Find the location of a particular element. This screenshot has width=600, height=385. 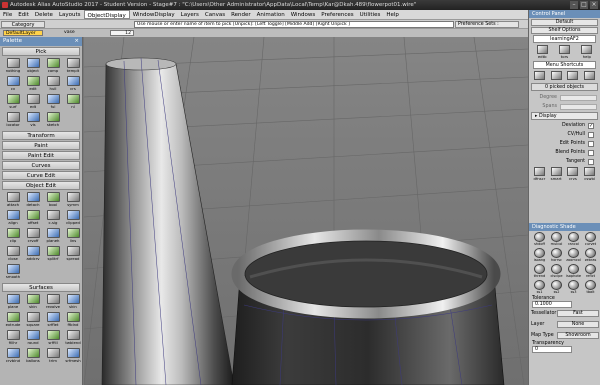

tool-round: round is located at coordinates (33, 338).